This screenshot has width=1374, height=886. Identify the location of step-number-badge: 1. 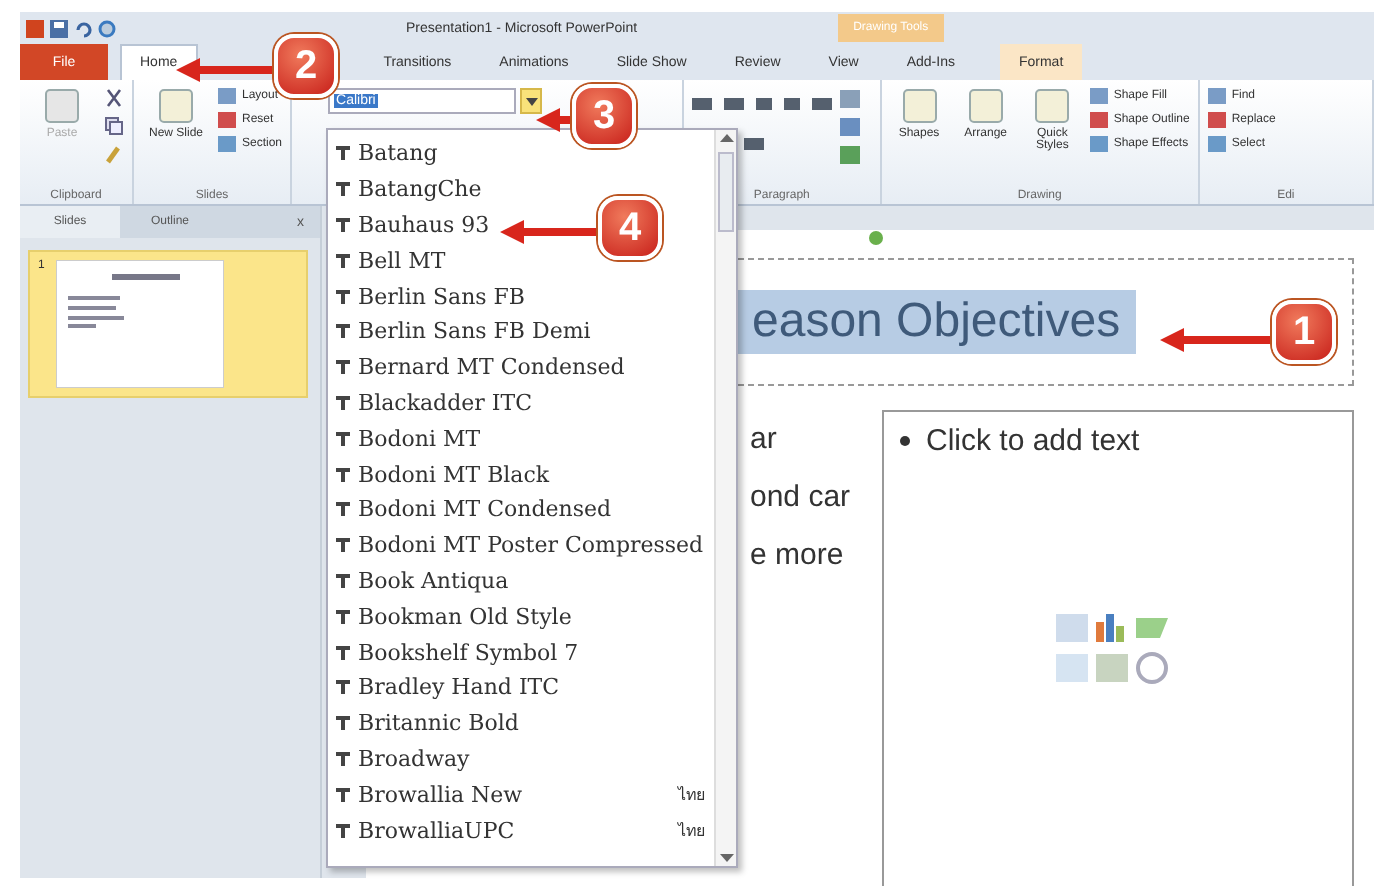
(1304, 332).